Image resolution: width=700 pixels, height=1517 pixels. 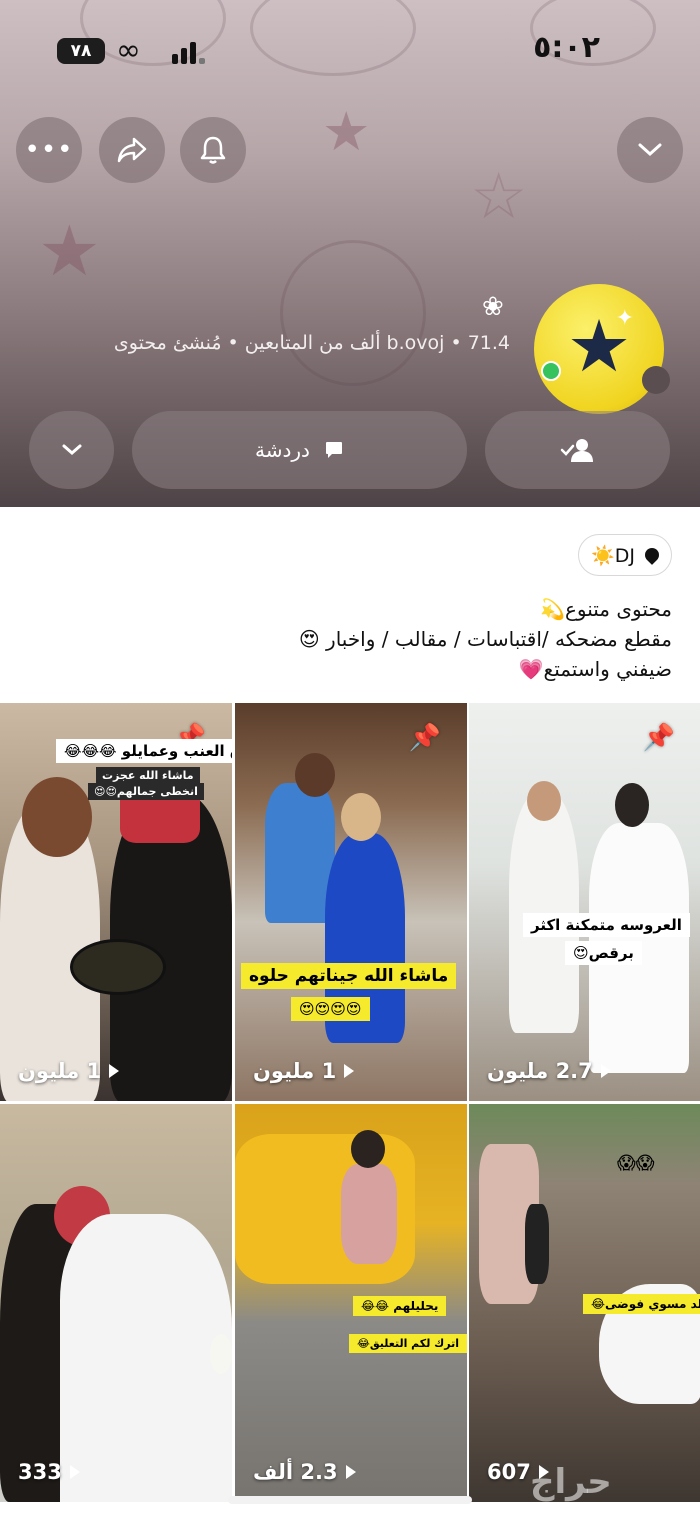 I want to click on signal-icon, so click(x=188, y=52).